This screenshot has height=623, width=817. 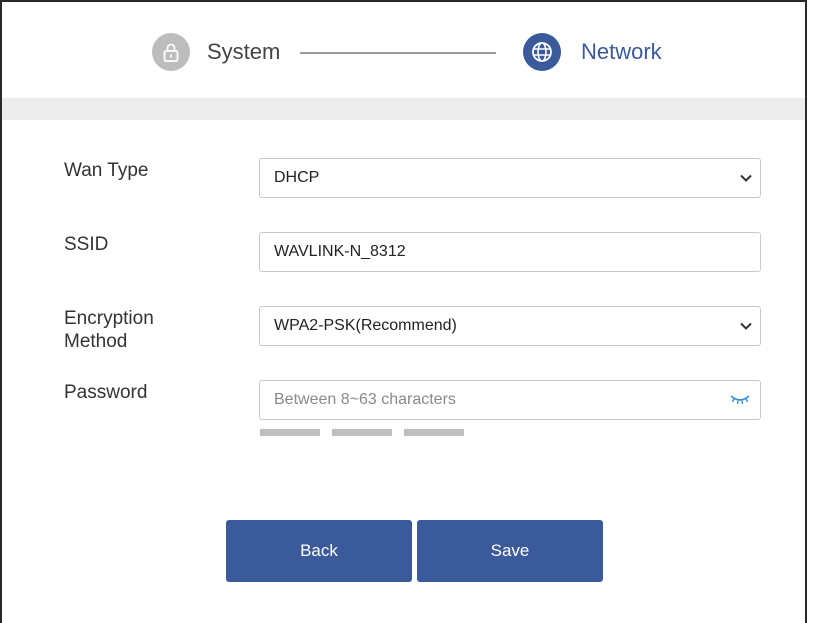 What do you see at coordinates (621, 51) in the screenshot?
I see `step-network-label: Network` at bounding box center [621, 51].